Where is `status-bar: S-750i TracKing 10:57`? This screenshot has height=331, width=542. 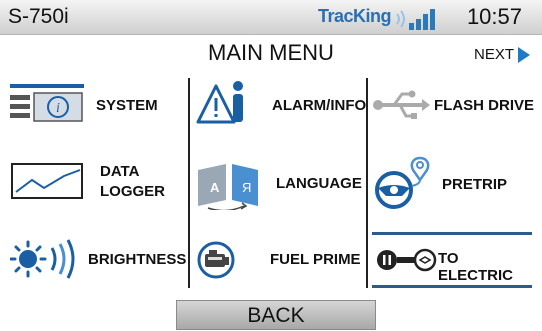
status-bar: S-750i TracKing 10:57 is located at coordinates (271, 17).